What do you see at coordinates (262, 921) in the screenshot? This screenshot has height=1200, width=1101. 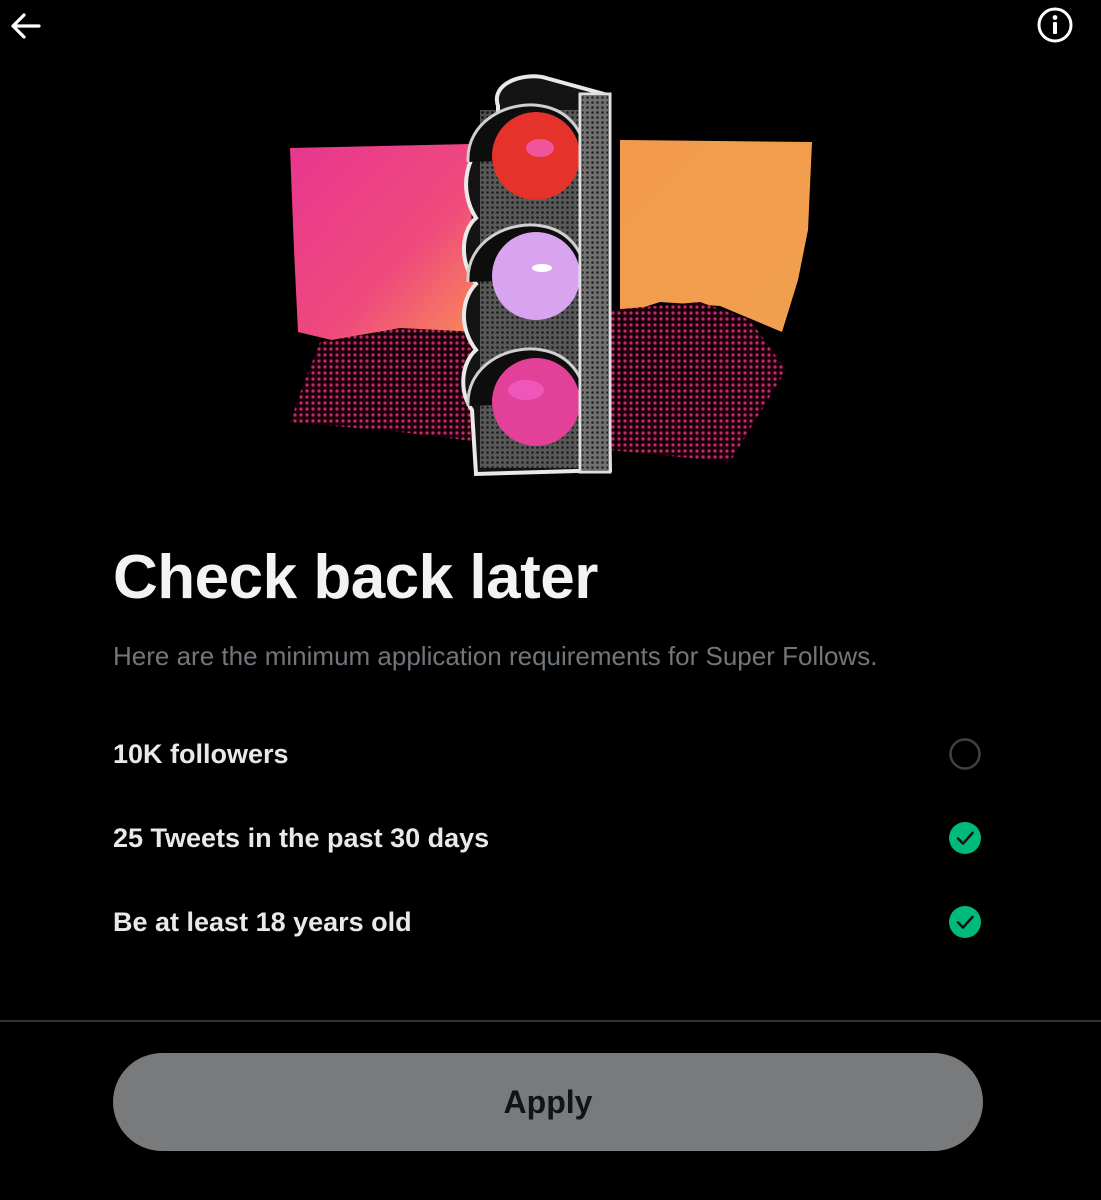 I see `requirement-label: Be at least 18 years old` at bounding box center [262, 921].